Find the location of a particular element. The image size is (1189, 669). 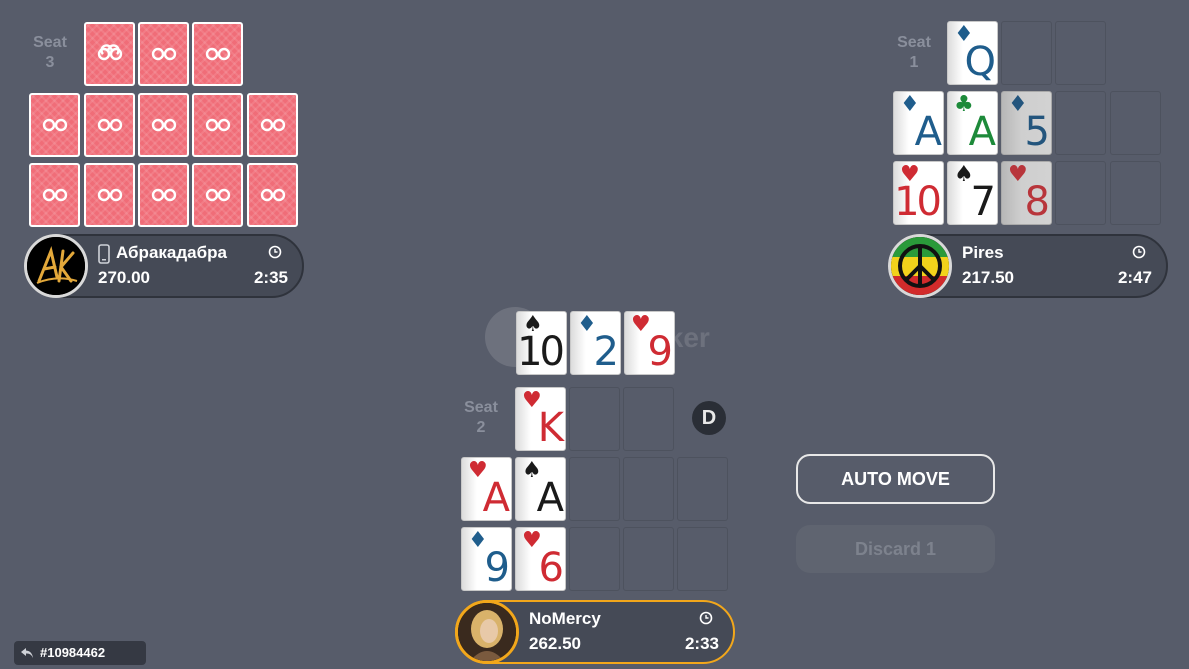

card-rank: 2 is located at coordinates (606, 352).